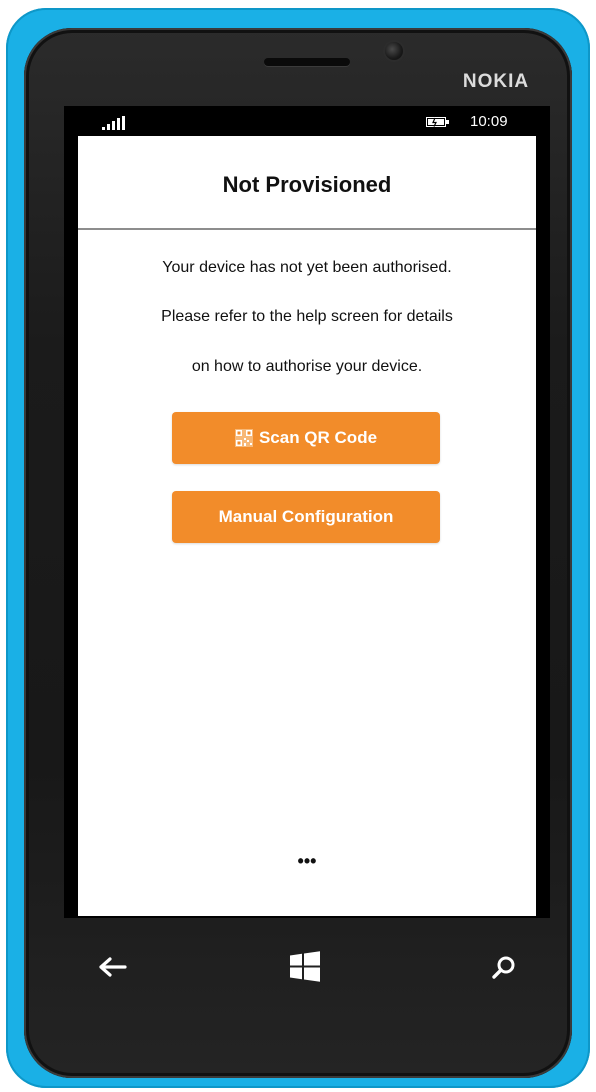 The height and width of the screenshot is (1092, 596). What do you see at coordinates (114, 967) in the screenshot?
I see `back-arrow-icon` at bounding box center [114, 967].